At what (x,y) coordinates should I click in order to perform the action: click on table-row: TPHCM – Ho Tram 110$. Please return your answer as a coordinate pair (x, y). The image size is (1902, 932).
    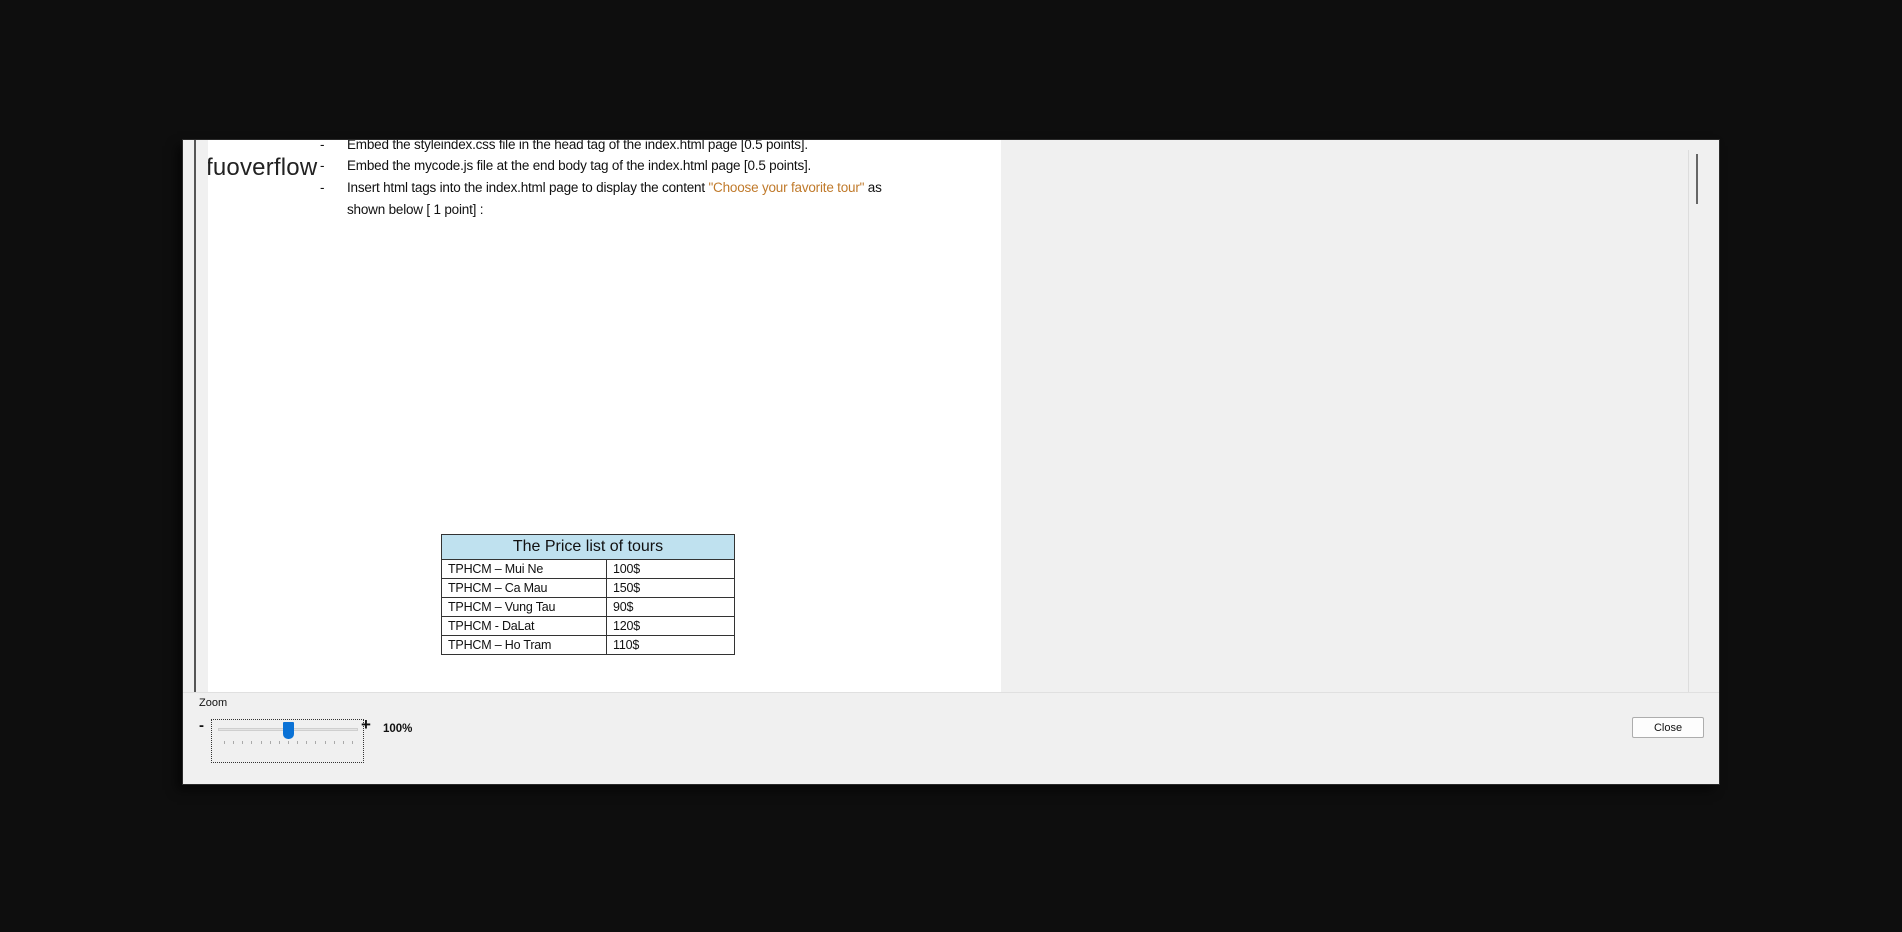
    Looking at the image, I should click on (588, 645).